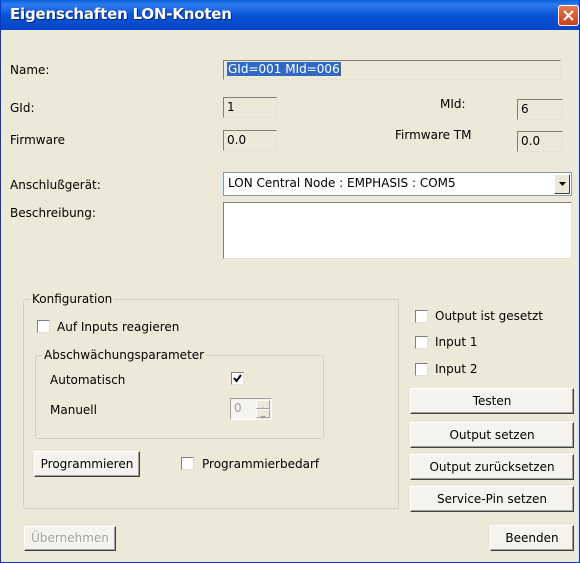 This screenshot has width=580, height=563. I want to click on anschluss-label: Anschlußgerät:, so click(55, 185).